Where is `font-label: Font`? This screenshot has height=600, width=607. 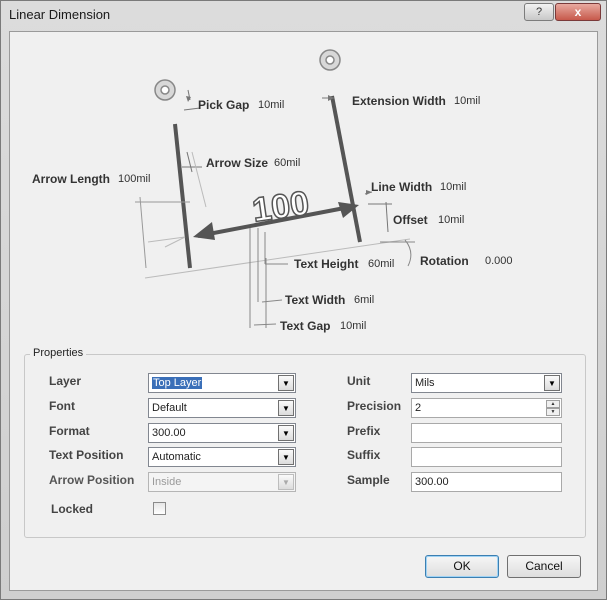 font-label: Font is located at coordinates (62, 406).